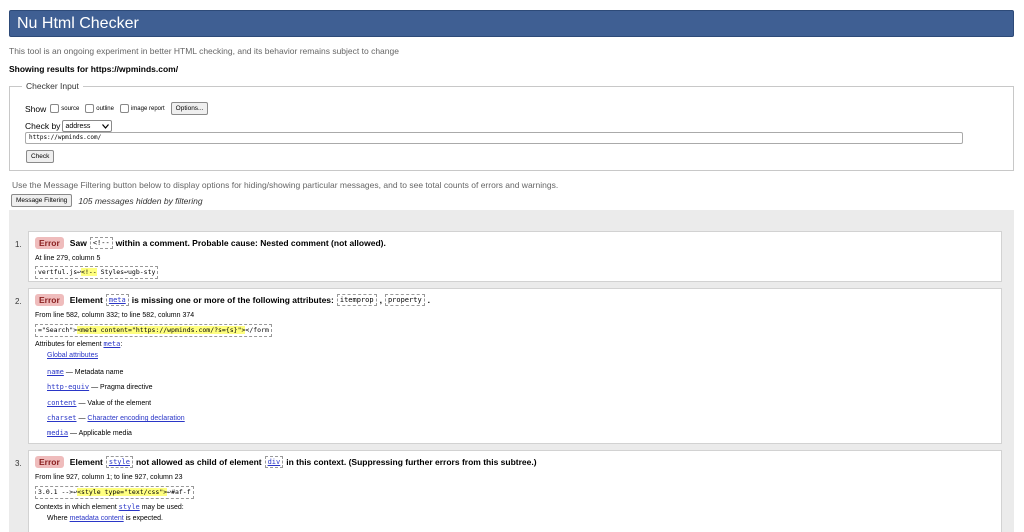 The width and height of the screenshot is (1024, 532). I want to click on outline-checkbox: outline, so click(99, 108).